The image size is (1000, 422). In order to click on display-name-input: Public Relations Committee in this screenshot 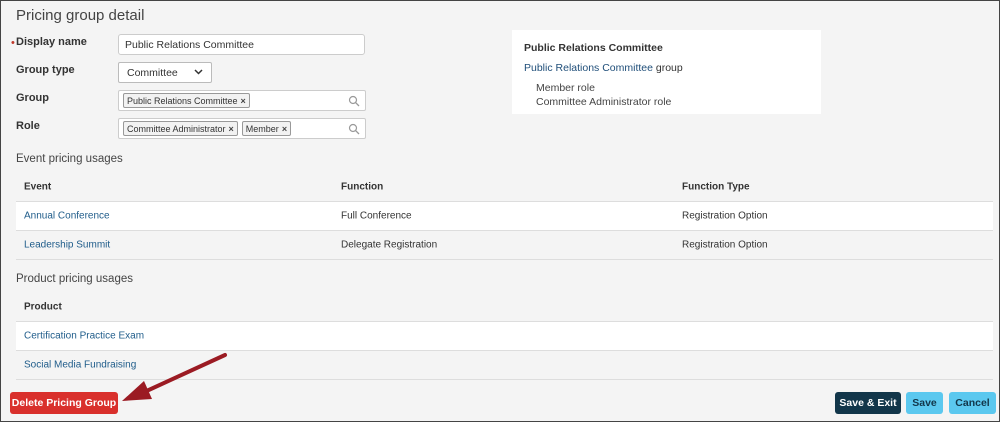, I will do `click(241, 44)`.